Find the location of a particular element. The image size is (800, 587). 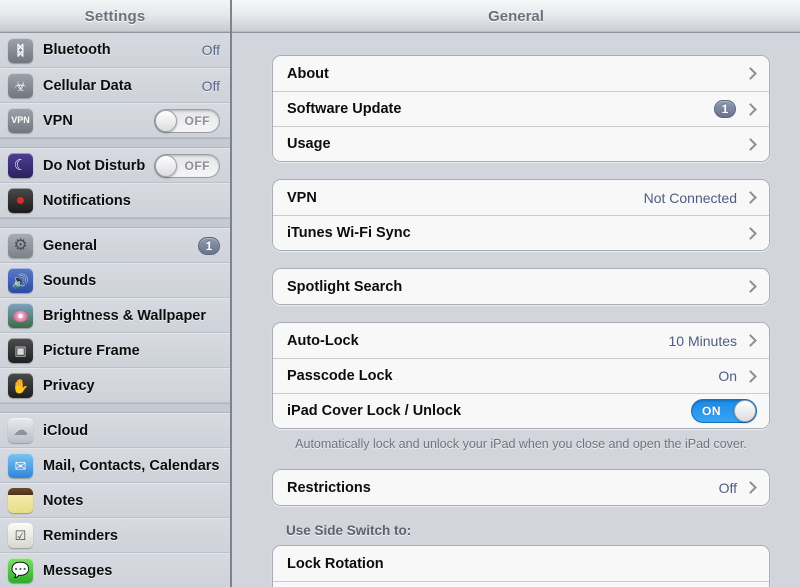

settings-row-value: On is located at coordinates (727, 376).